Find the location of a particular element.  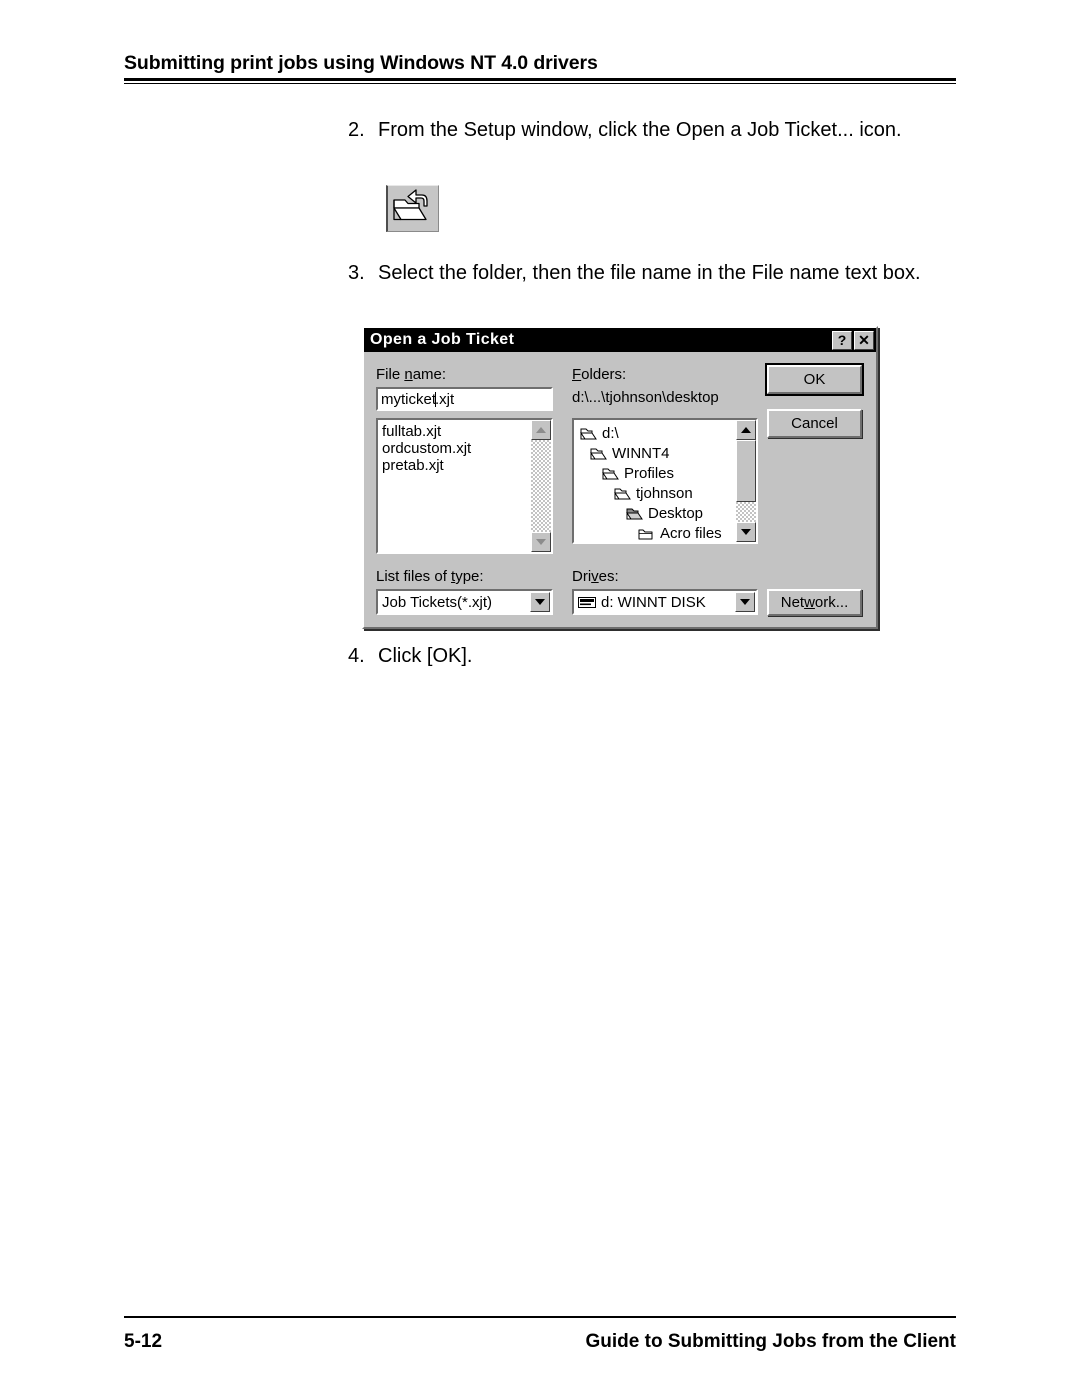

drives-value-wrap: d: WINNT DISK is located at coordinates (654, 602).